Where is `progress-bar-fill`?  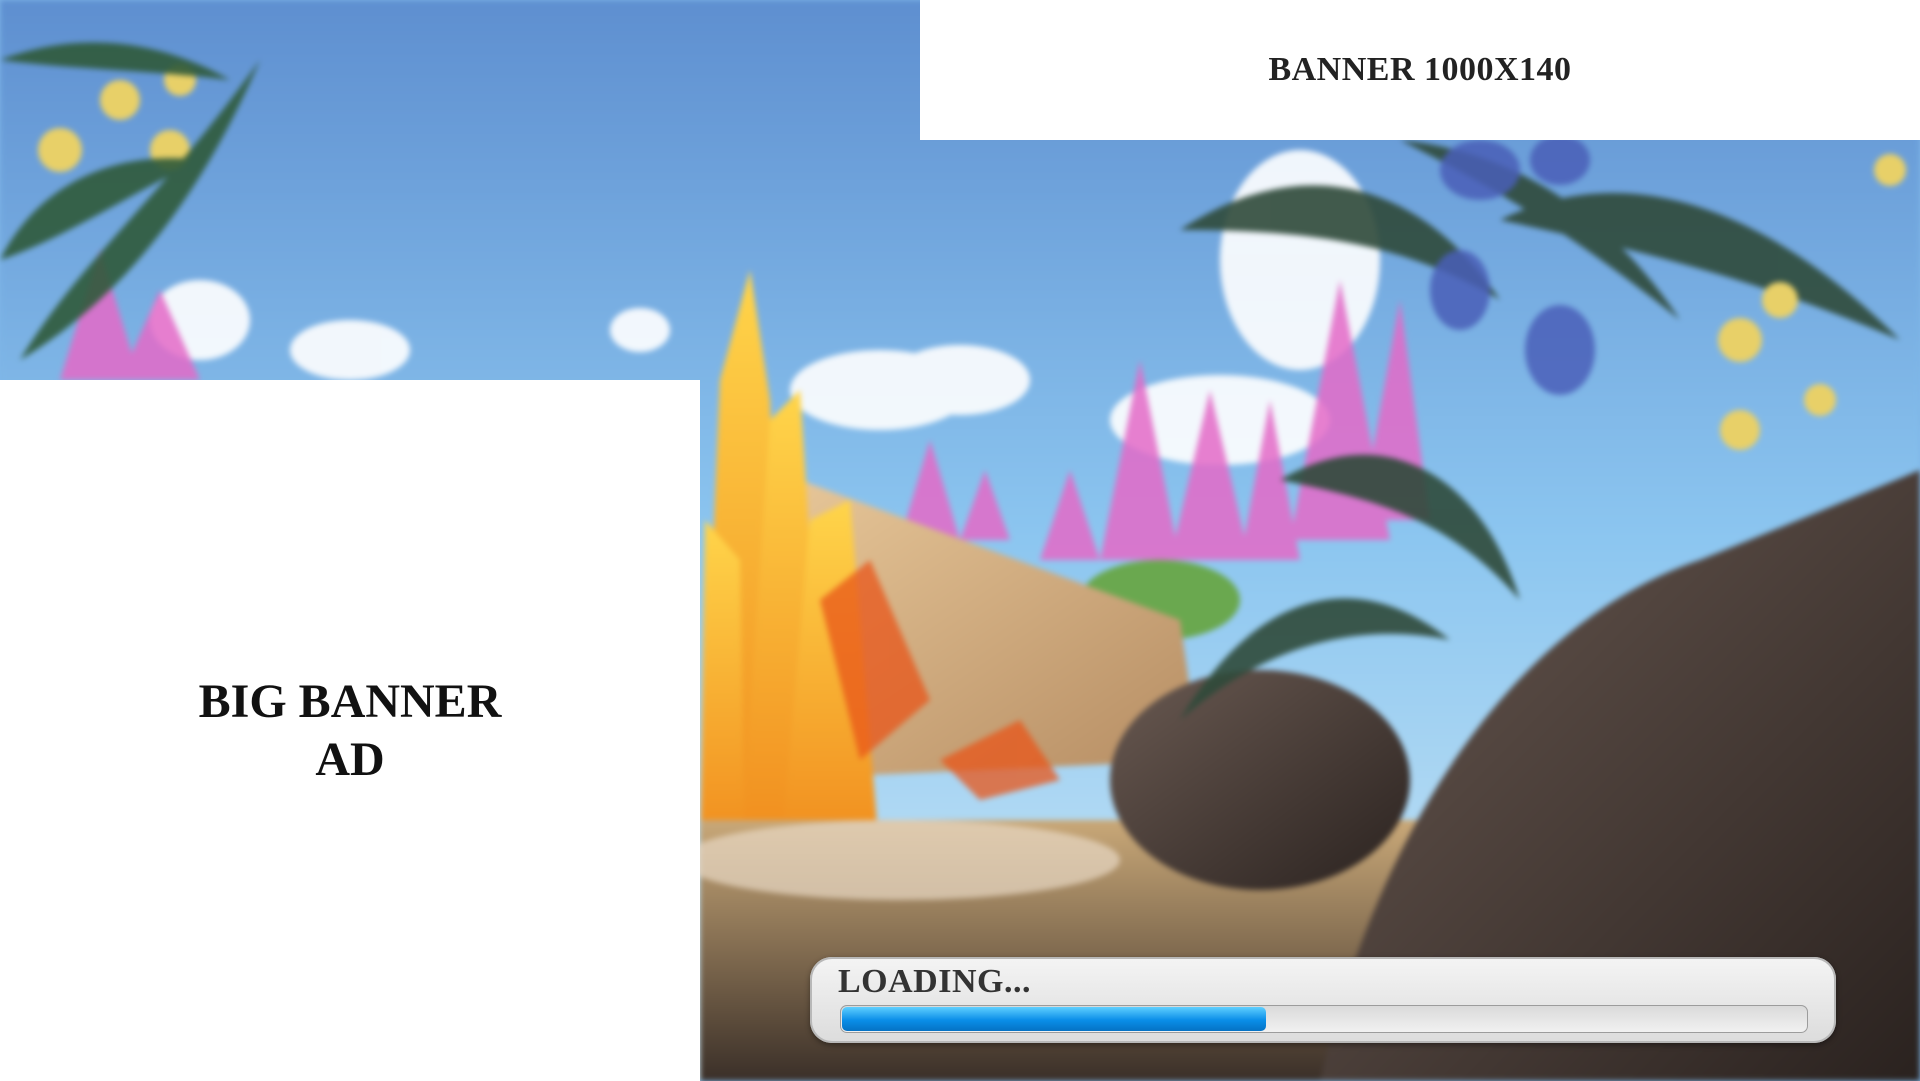 progress-bar-fill is located at coordinates (1054, 1019).